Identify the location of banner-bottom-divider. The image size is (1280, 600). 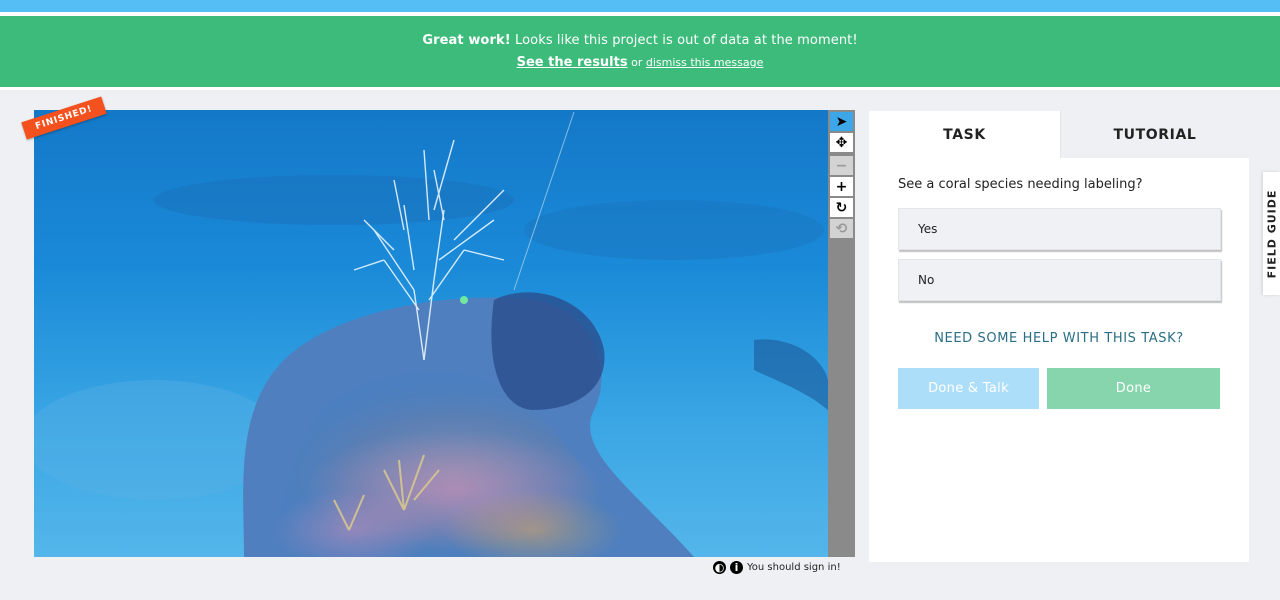
(640, 88).